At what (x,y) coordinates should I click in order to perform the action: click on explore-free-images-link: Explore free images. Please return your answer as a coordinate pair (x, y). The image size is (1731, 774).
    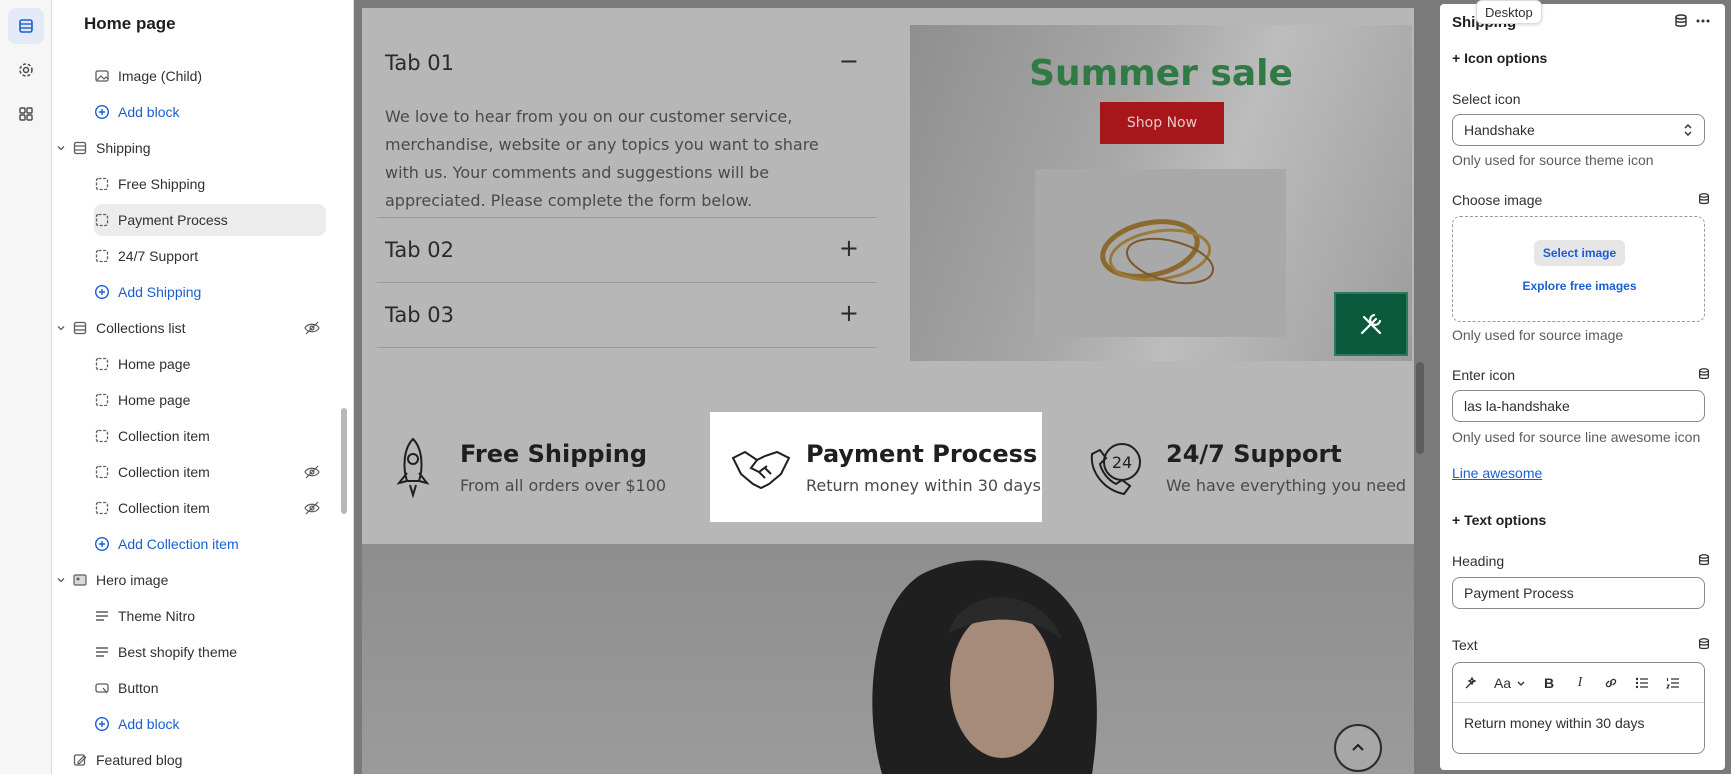
    Looking at the image, I should click on (1579, 286).